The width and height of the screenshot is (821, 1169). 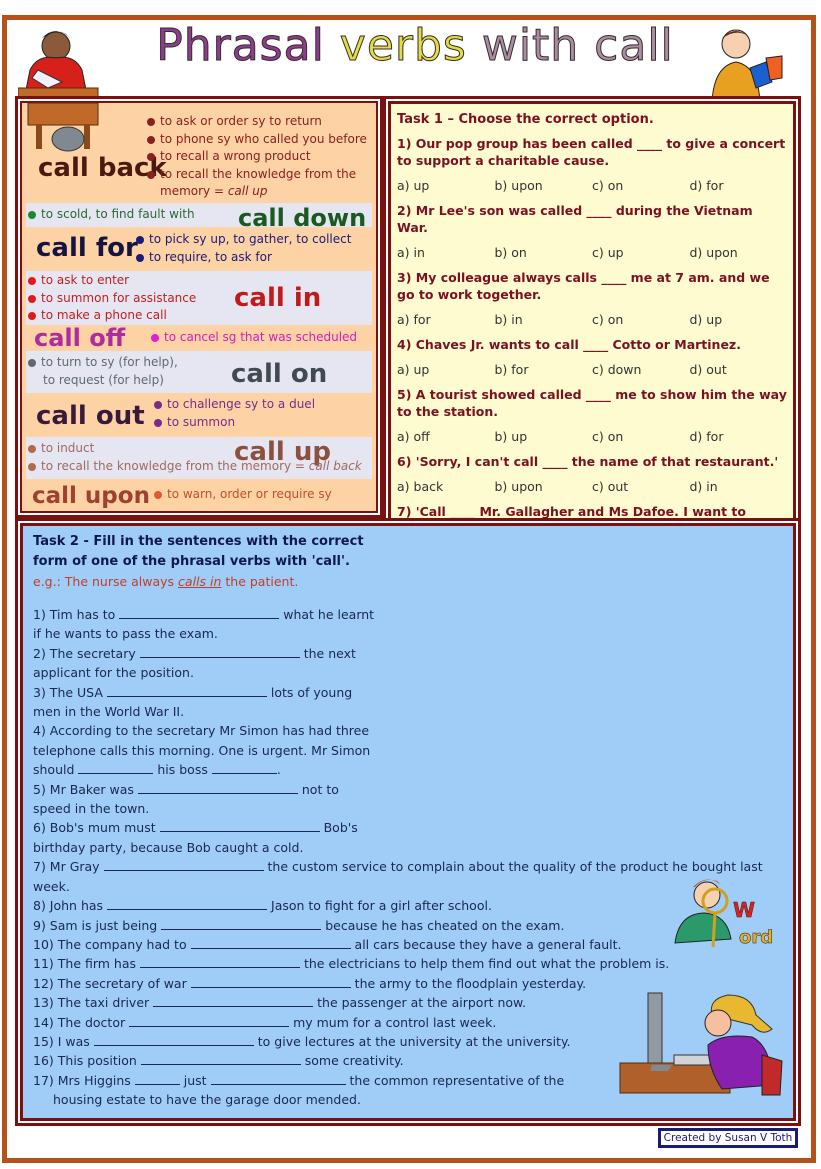 I want to click on definition: to warn, order or require sy, so click(x=243, y=495).